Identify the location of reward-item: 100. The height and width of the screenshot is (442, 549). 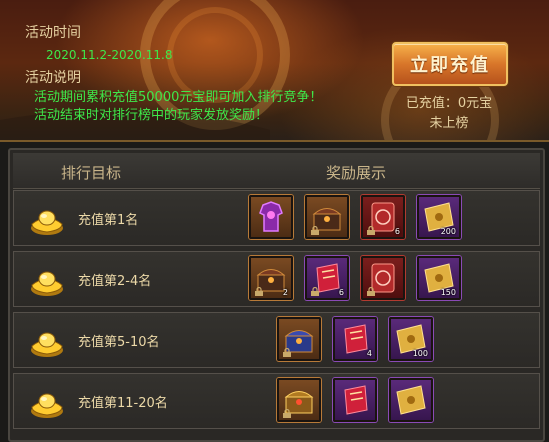
(411, 339).